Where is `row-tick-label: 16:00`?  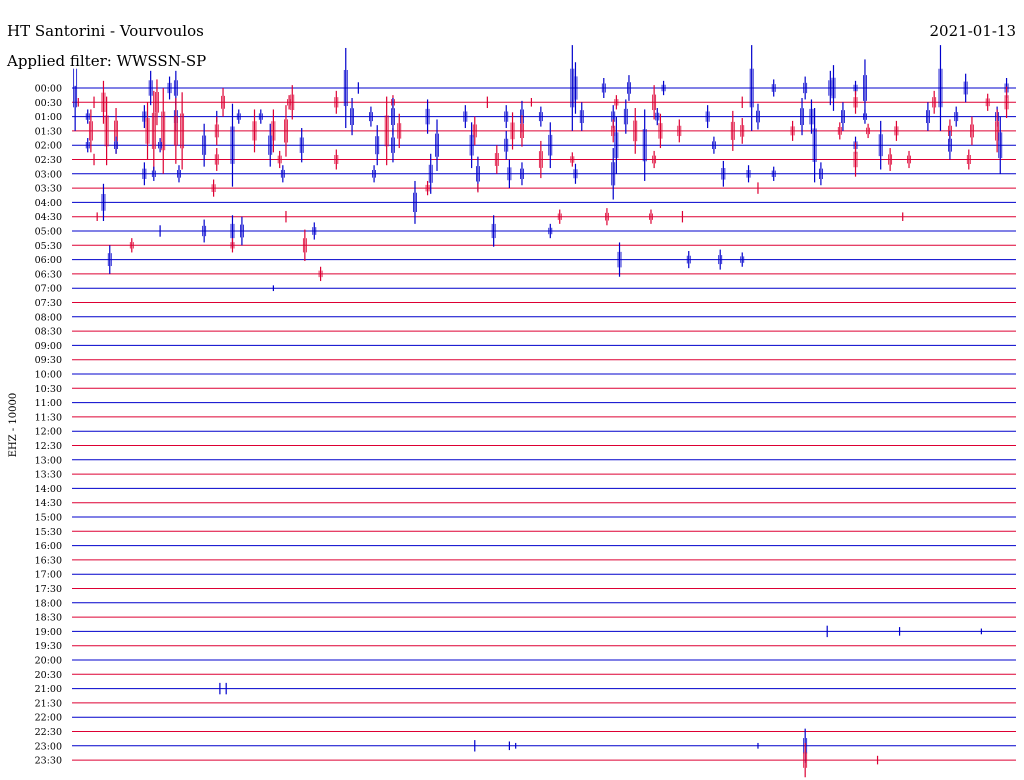 row-tick-label: 16:00 is located at coordinates (48, 546).